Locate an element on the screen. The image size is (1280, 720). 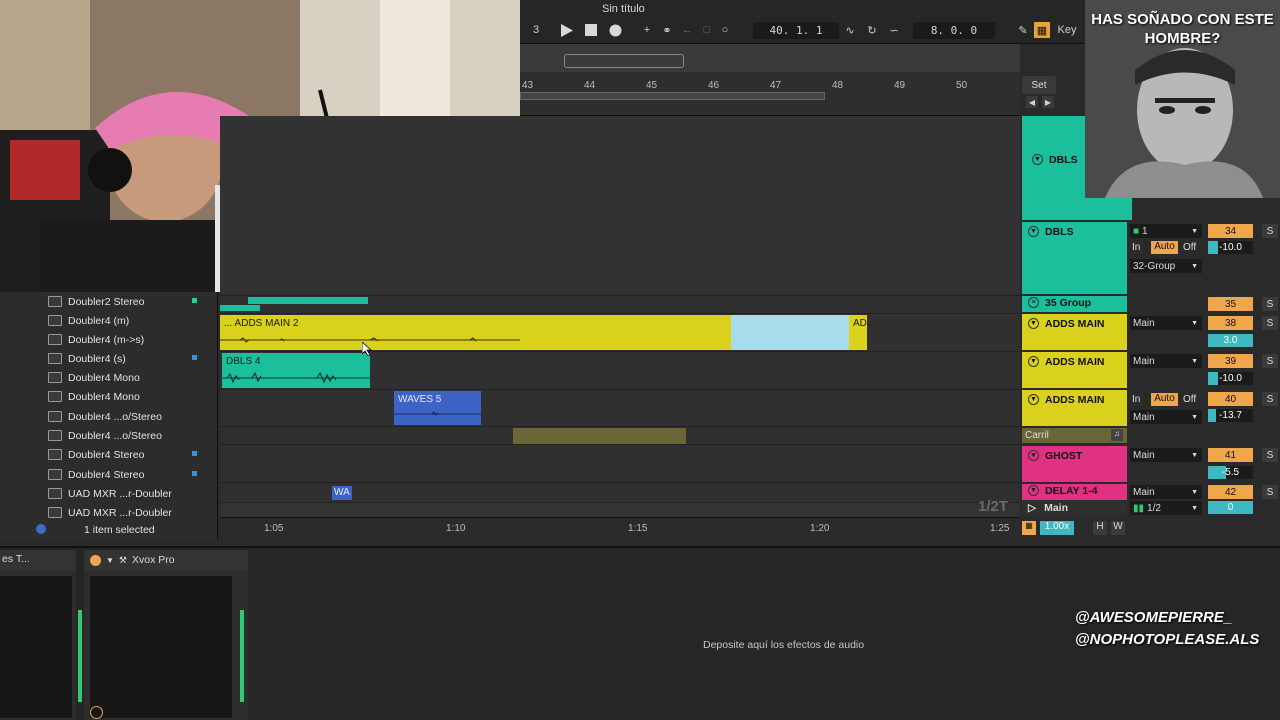
browser-item: Doubler4 Mono is located at coordinates (133, 396).